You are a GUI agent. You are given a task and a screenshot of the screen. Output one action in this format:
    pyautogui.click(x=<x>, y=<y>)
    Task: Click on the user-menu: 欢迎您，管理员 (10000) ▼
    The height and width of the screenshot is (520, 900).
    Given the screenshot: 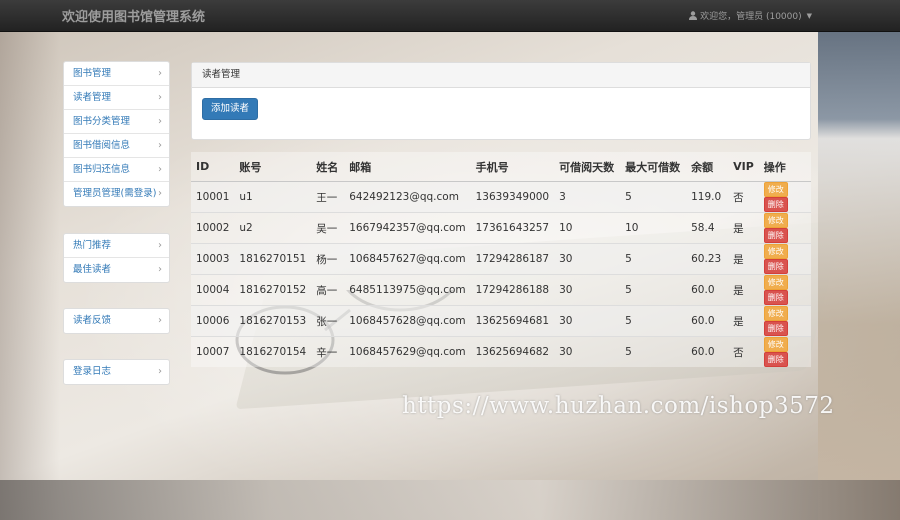 What is the action you would take?
    pyautogui.click(x=750, y=15)
    